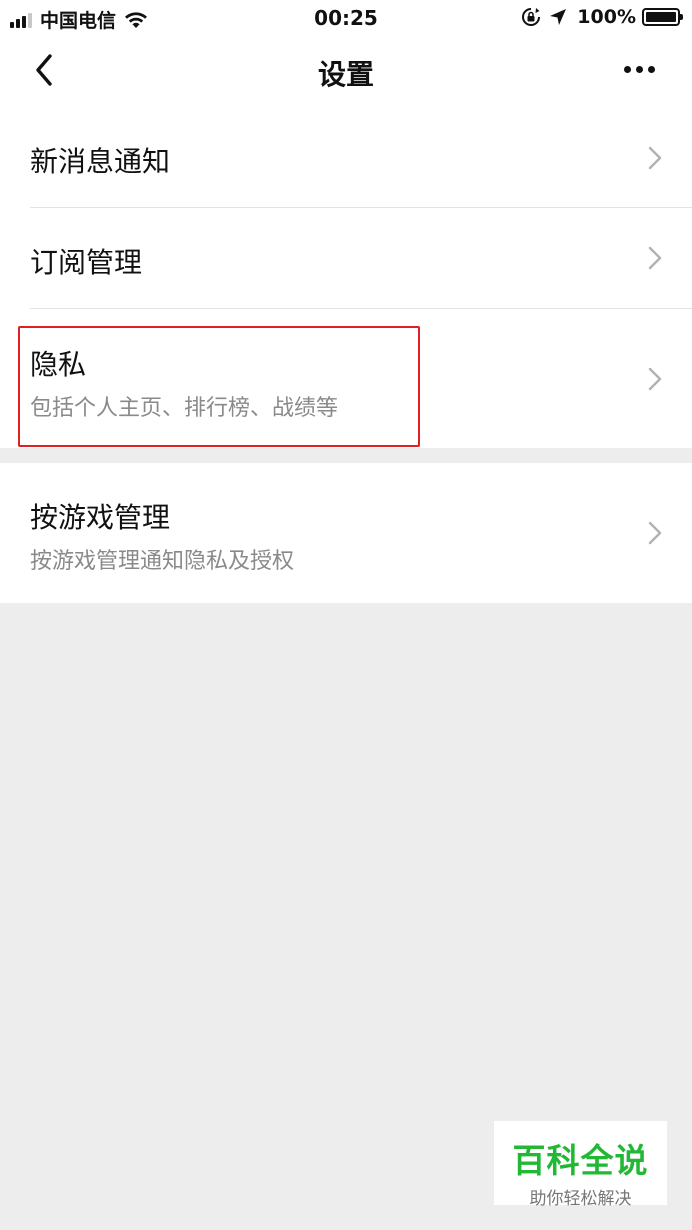 The image size is (692, 1230). I want to click on watermark-title: 百科全说, so click(580, 1160).